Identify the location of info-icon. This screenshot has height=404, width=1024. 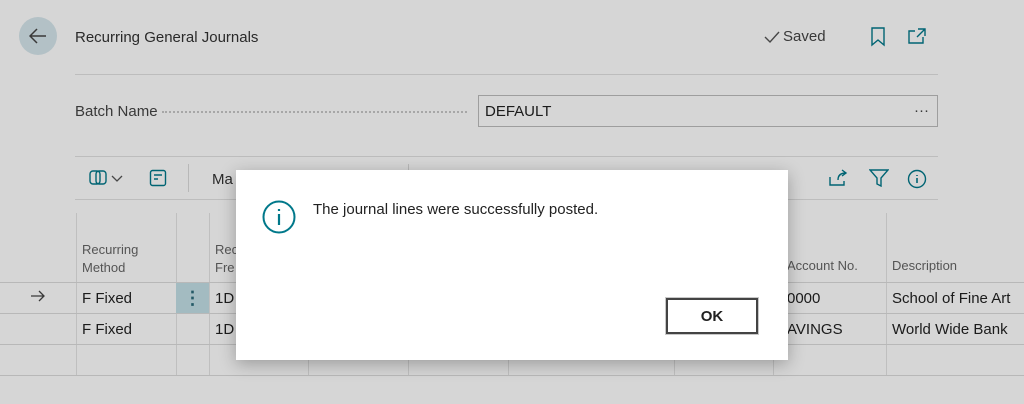
(279, 219).